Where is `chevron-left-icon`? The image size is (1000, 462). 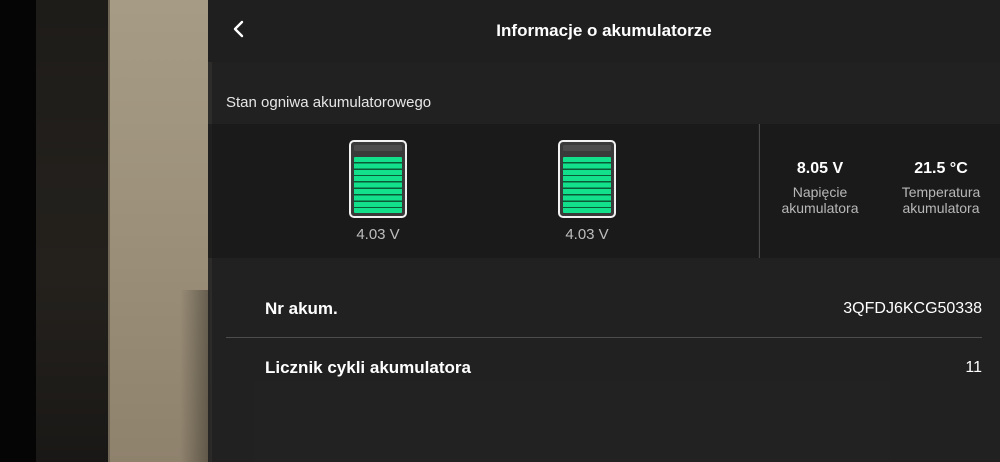
chevron-left-icon is located at coordinates (239, 31).